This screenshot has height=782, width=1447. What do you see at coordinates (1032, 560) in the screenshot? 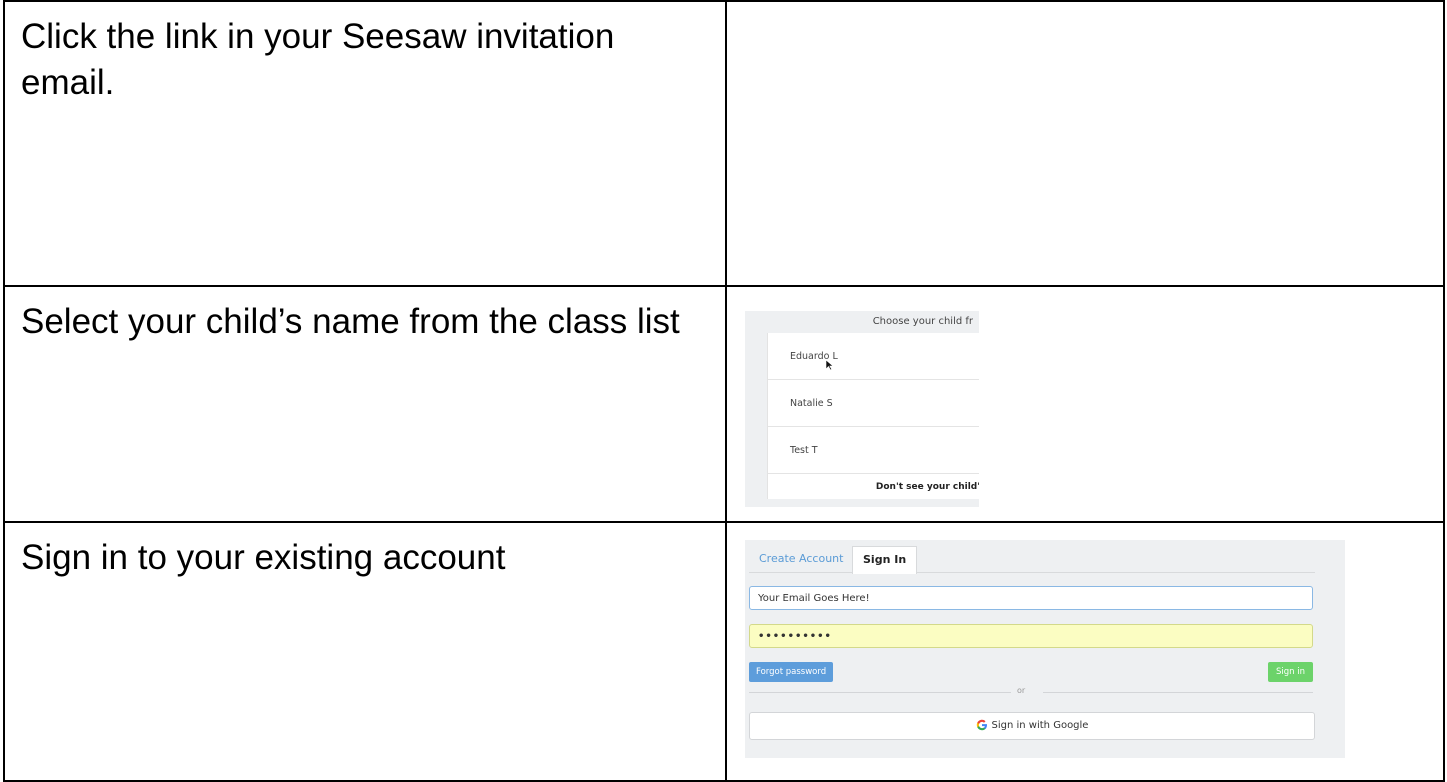
I see `auth-tabs: Create Account Sign In` at bounding box center [1032, 560].